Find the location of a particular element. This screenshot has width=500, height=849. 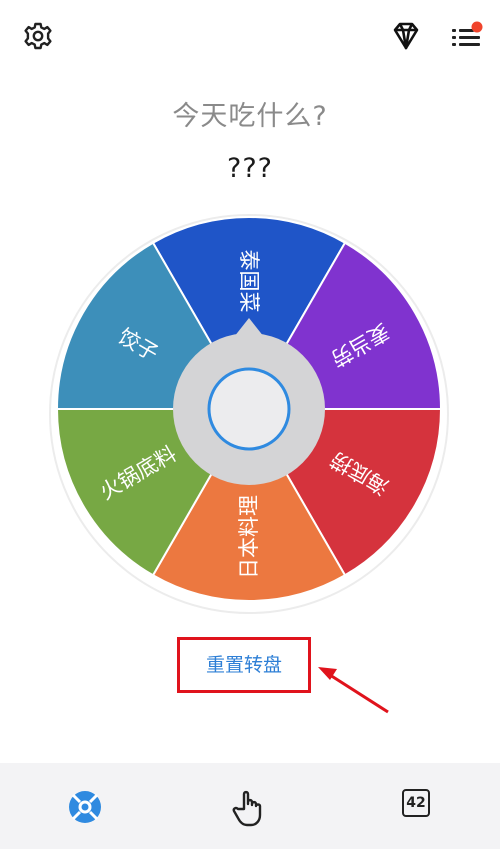

gear-icon is located at coordinates (38, 36).